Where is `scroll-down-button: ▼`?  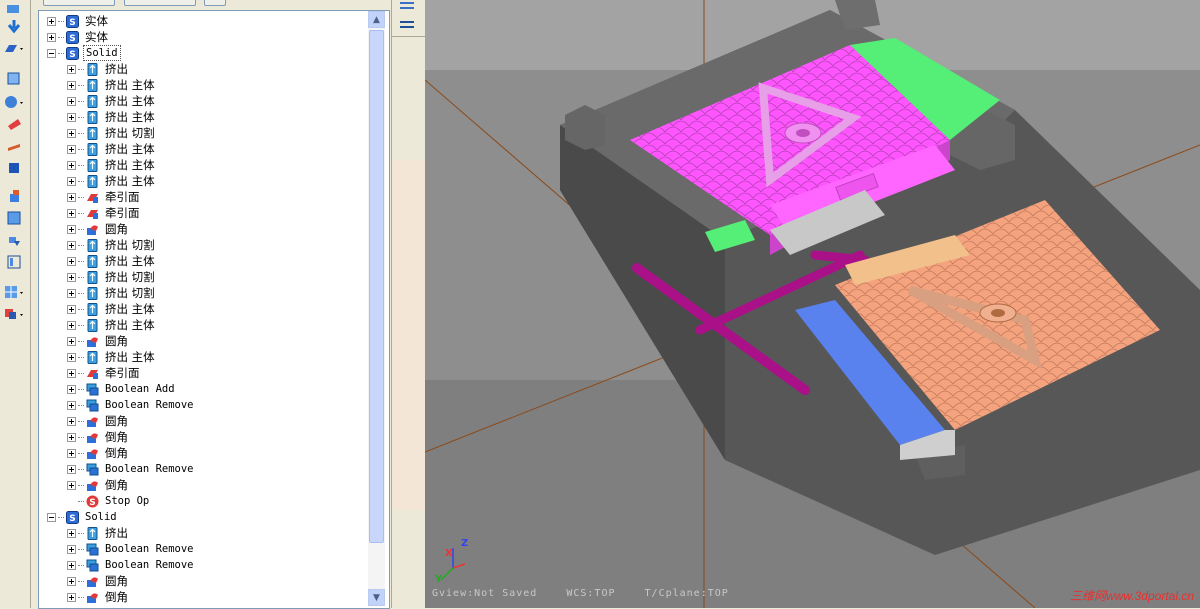
scroll-down-button: ▼ is located at coordinates (376, 597).